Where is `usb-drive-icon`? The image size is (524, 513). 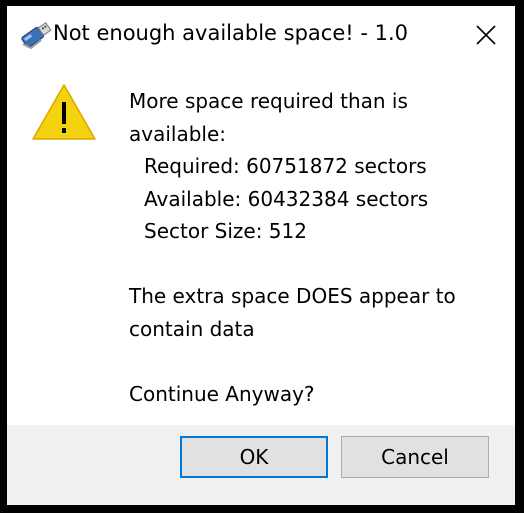
usb-drive-icon is located at coordinates (36, 35).